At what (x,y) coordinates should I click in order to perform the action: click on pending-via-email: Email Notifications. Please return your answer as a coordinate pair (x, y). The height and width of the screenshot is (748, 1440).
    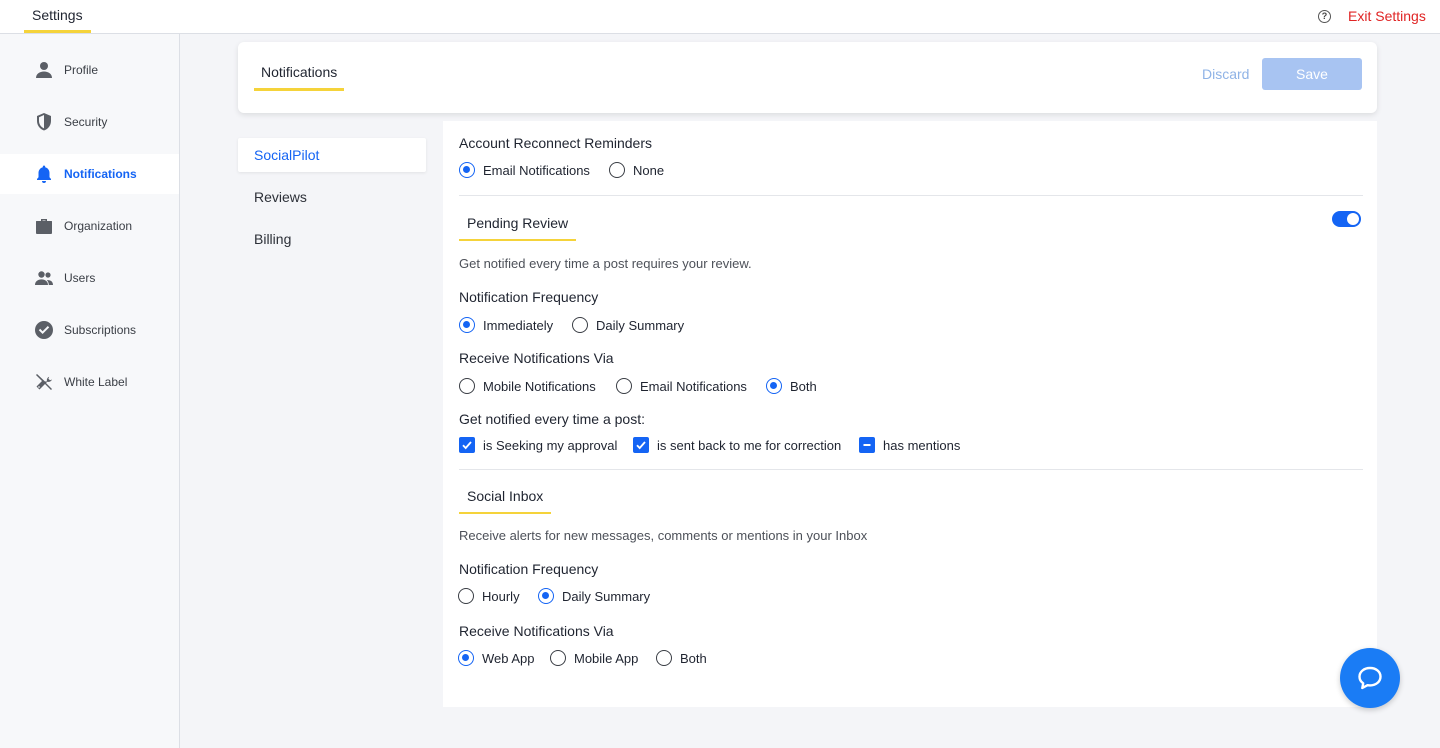
    Looking at the image, I should click on (681, 386).